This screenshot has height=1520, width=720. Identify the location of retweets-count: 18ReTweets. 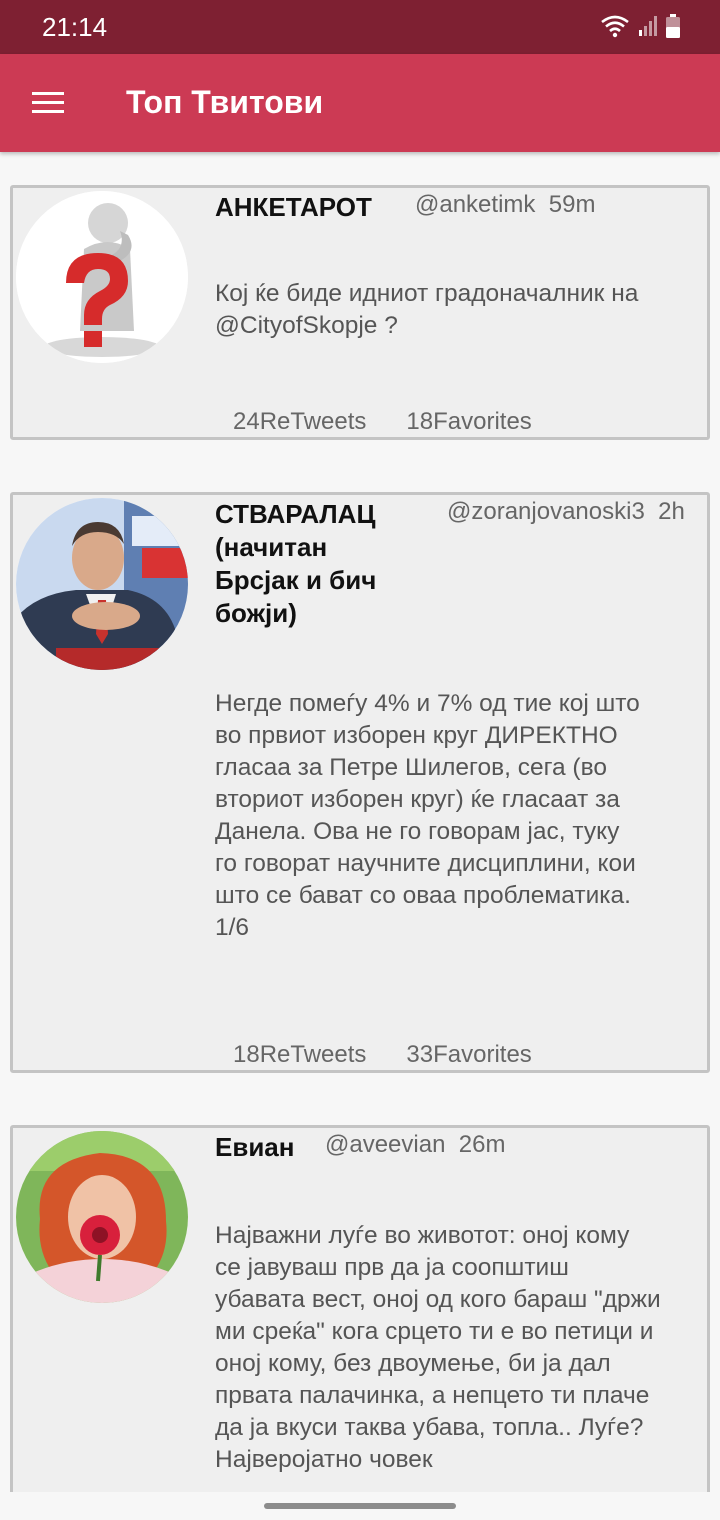
(299, 1054).